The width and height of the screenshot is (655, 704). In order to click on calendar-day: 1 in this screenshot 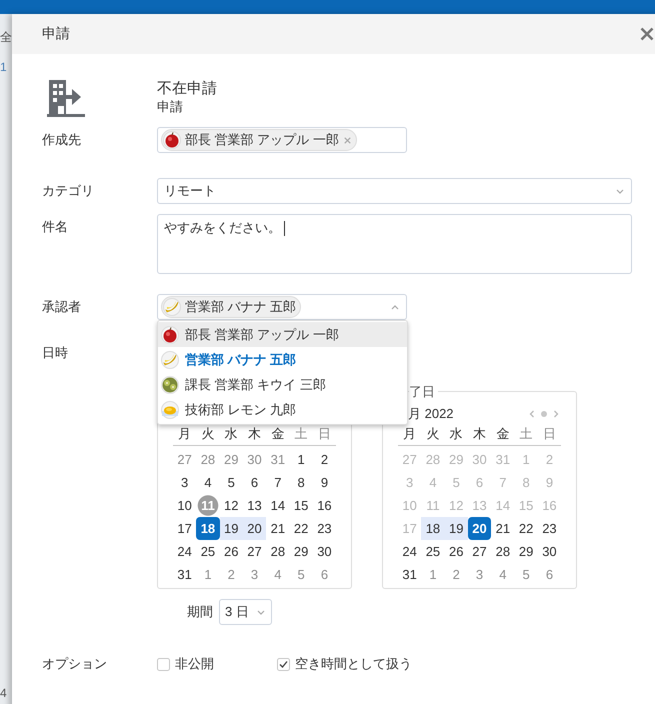, I will do `click(301, 459)`.